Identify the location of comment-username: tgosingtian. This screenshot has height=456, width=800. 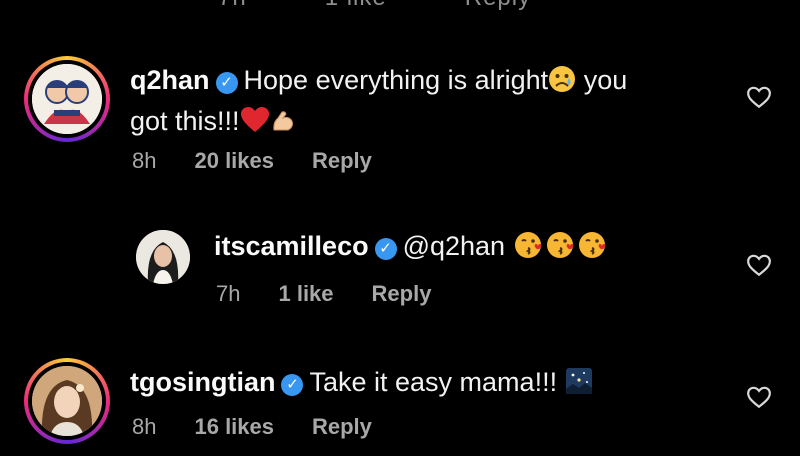
(202, 382).